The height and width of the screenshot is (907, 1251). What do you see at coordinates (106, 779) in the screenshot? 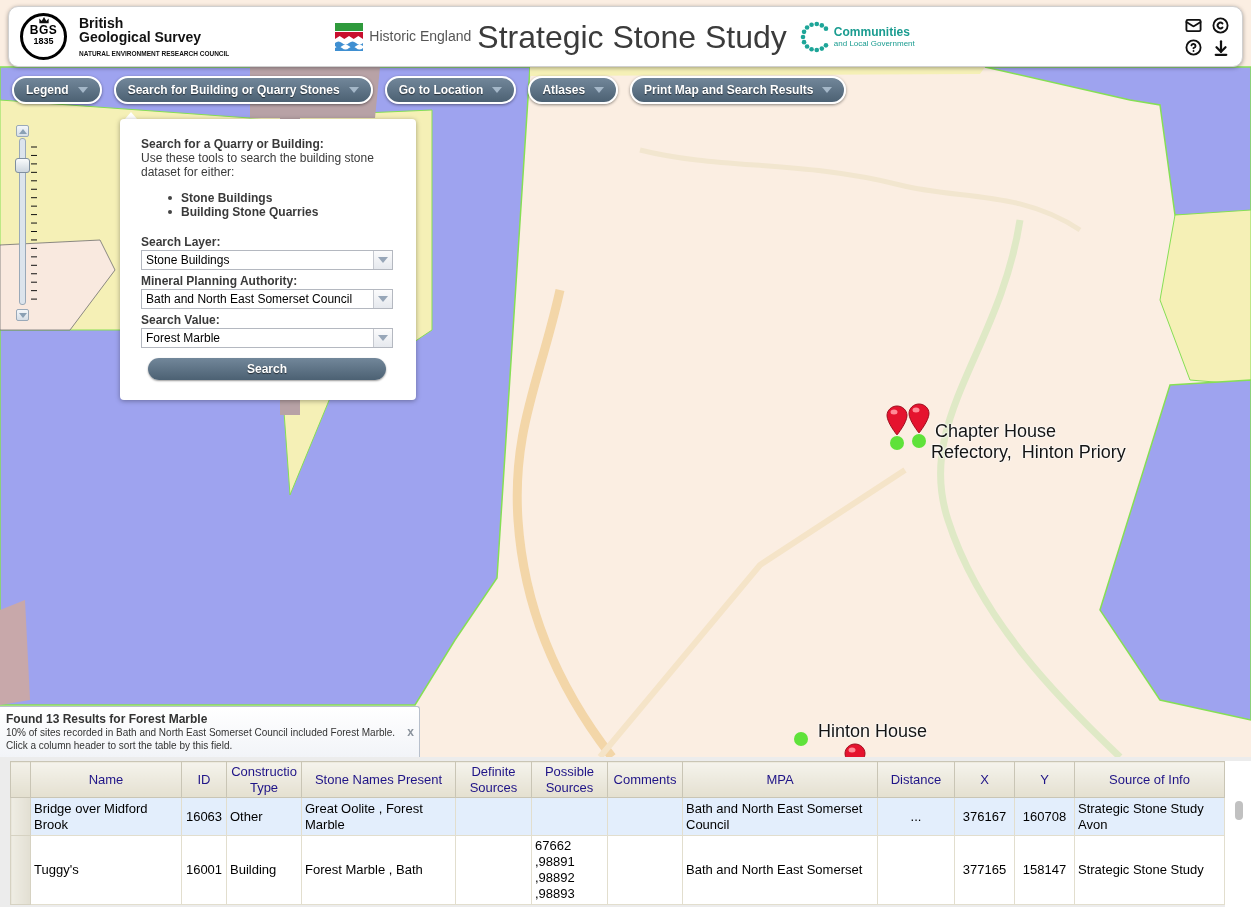
I see `column-header: Name` at bounding box center [106, 779].